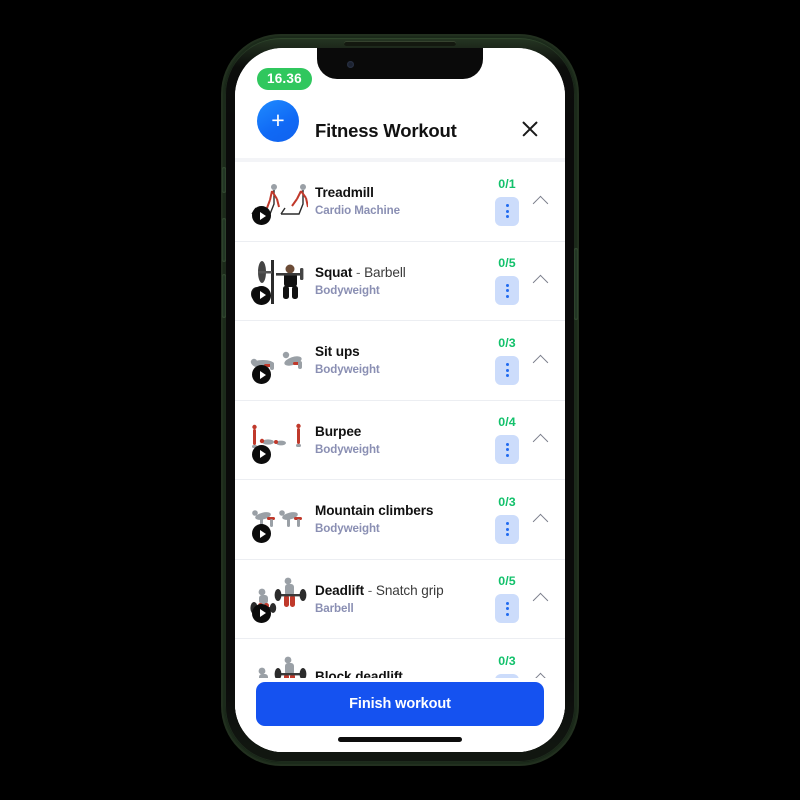 The image size is (800, 800). What do you see at coordinates (405, 281) in the screenshot?
I see `exercise-info: Squat - Barbell Bodyweight` at bounding box center [405, 281].